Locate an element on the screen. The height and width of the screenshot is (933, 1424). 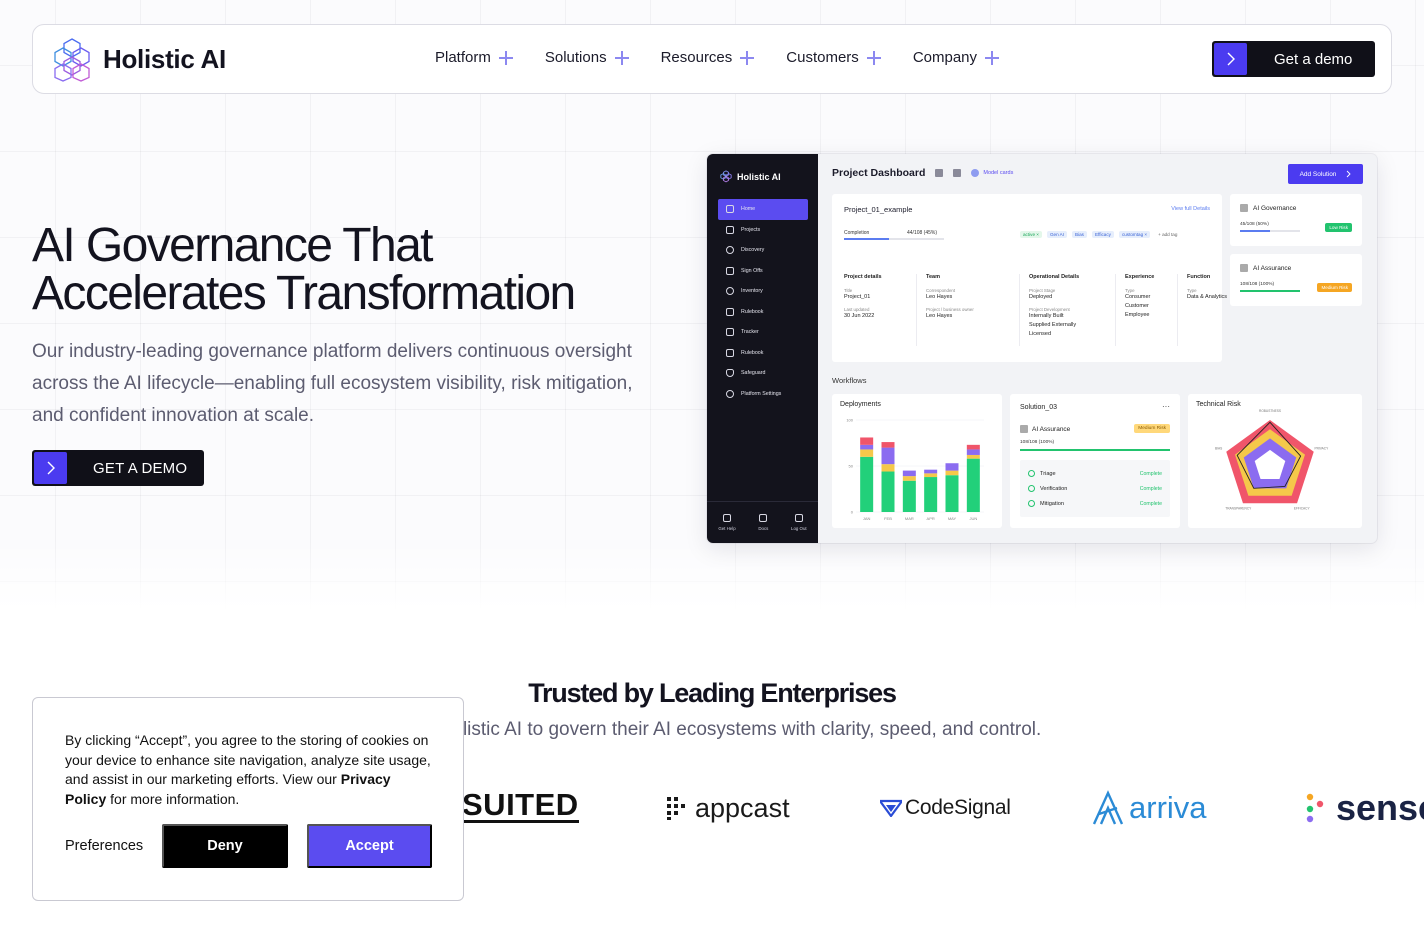
dash-brand: Holistic AI is located at coordinates (750, 177).